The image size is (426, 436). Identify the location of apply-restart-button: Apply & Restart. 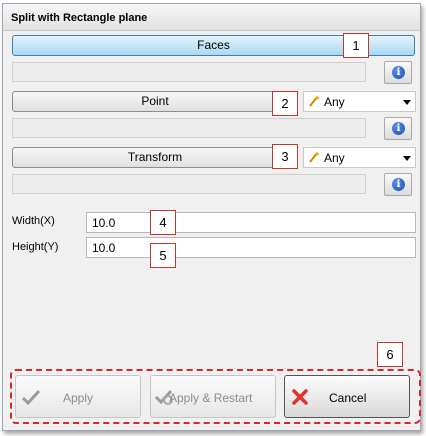
(213, 396).